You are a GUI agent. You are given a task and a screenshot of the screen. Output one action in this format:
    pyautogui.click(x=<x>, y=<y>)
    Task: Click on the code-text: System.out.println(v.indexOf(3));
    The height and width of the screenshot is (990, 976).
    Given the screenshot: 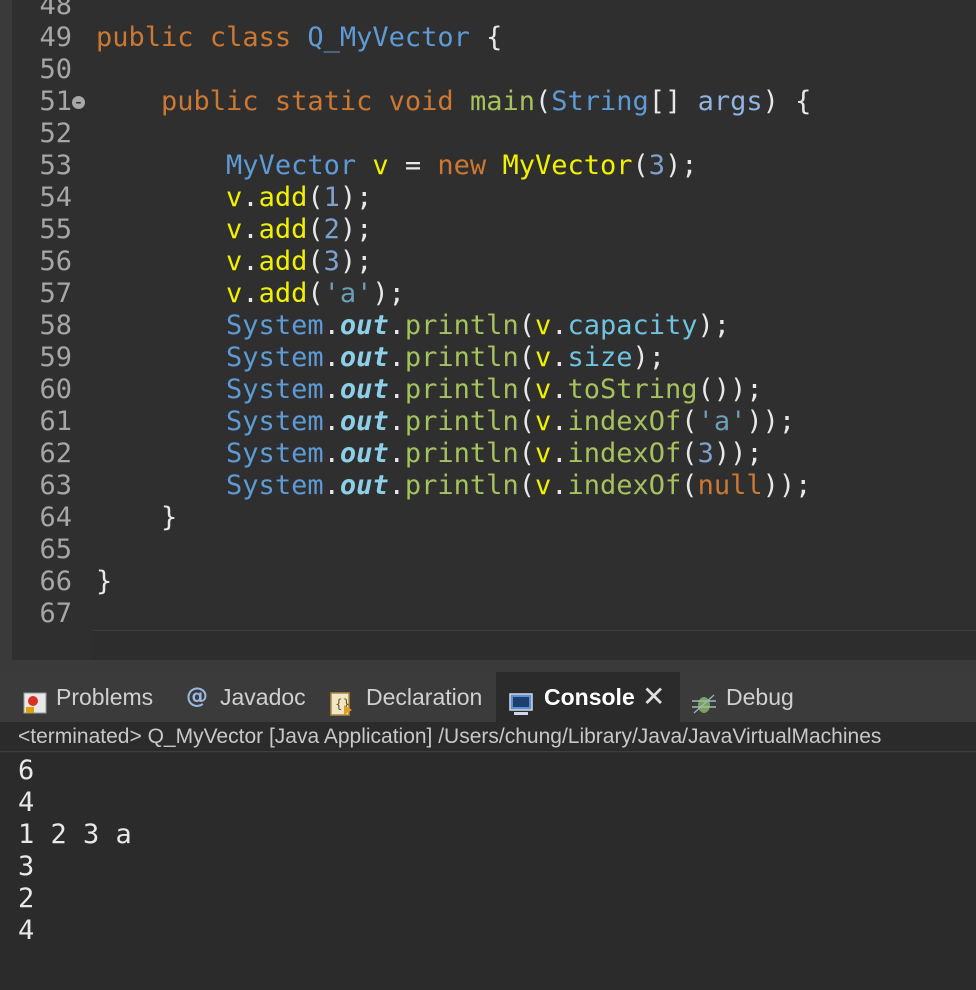 What is the action you would take?
    pyautogui.click(x=429, y=454)
    